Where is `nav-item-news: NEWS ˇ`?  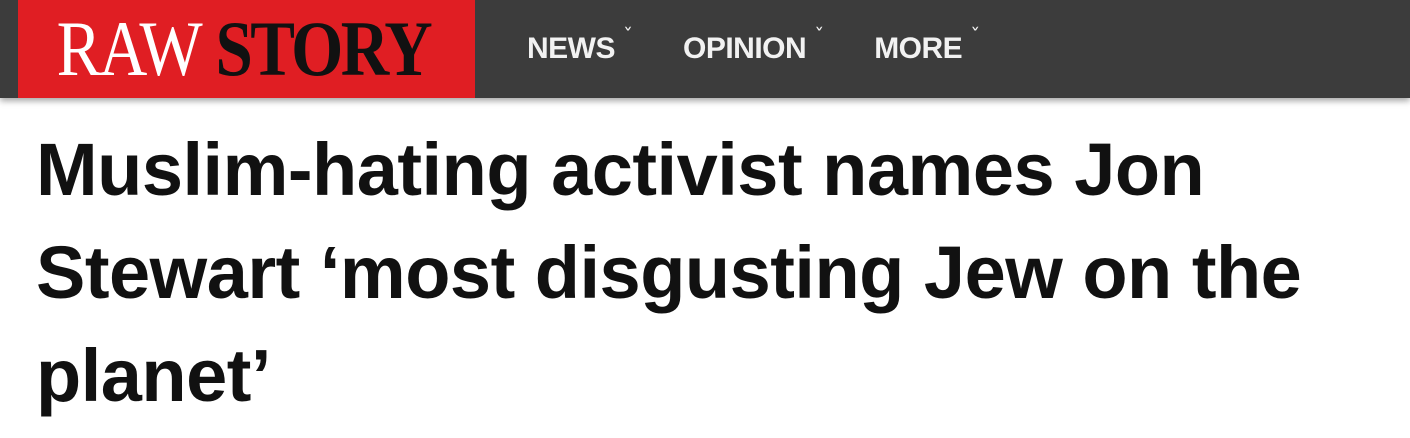
nav-item-news: NEWS ˇ is located at coordinates (580, 45).